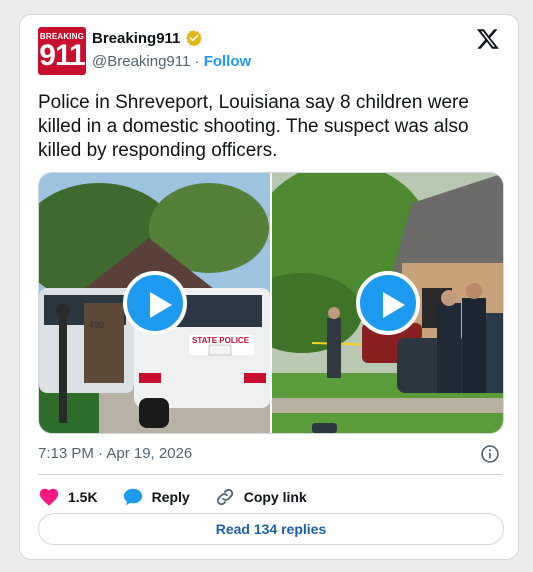 Image resolution: width=533 pixels, height=572 pixels. I want to click on handle-row: @Breaking911 · Follow, so click(171, 61).